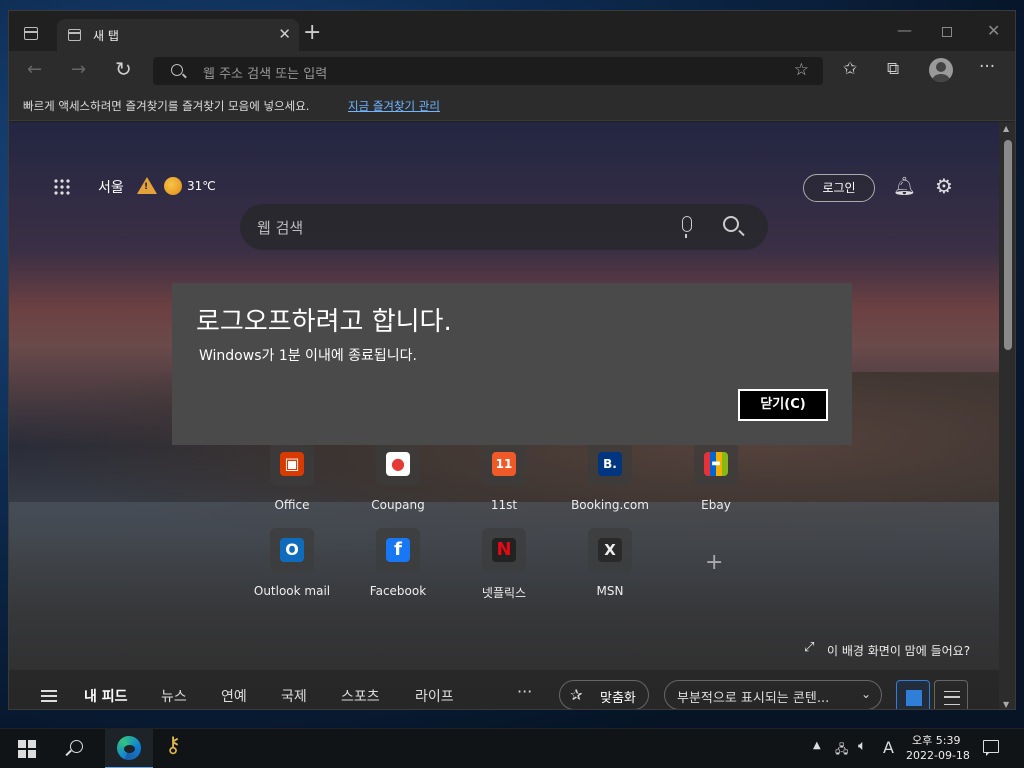 This screenshot has height=768, width=1024. What do you see at coordinates (1006, 704) in the screenshot?
I see `scroll-down-icon: ▼` at bounding box center [1006, 704].